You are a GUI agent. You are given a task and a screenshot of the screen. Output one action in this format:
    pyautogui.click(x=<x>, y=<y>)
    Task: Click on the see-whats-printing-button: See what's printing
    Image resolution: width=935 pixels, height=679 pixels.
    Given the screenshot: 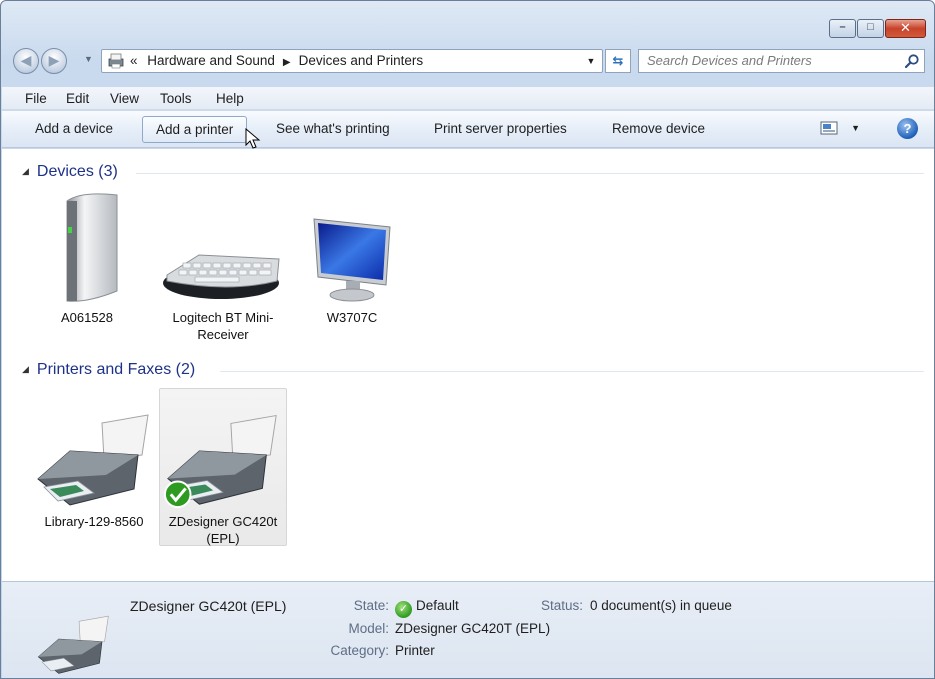 What is the action you would take?
    pyautogui.click(x=333, y=128)
    